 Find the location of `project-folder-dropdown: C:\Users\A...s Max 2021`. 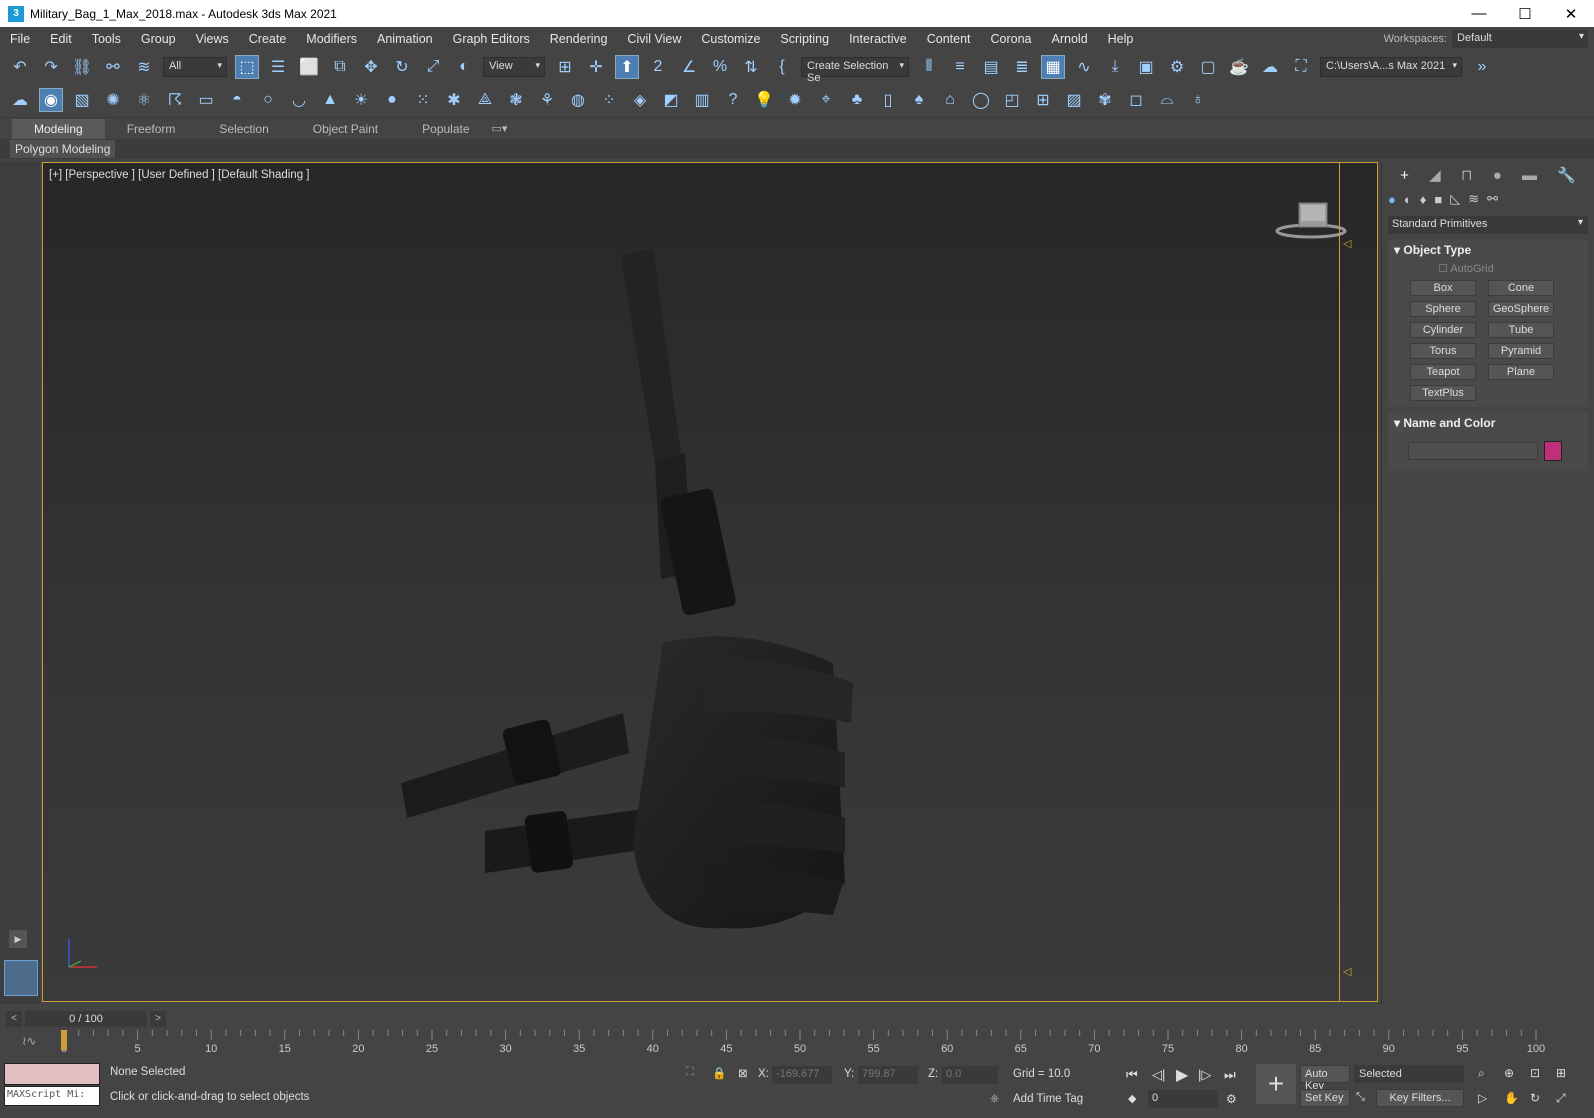

project-folder-dropdown: C:\Users\A...s Max 2021 is located at coordinates (1391, 67).